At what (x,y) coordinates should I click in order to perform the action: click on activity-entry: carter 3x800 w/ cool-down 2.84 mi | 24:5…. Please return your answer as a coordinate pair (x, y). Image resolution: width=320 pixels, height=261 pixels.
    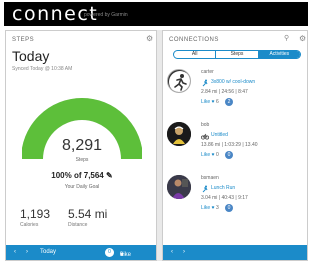
    Looking at the image, I should click on (237, 94).